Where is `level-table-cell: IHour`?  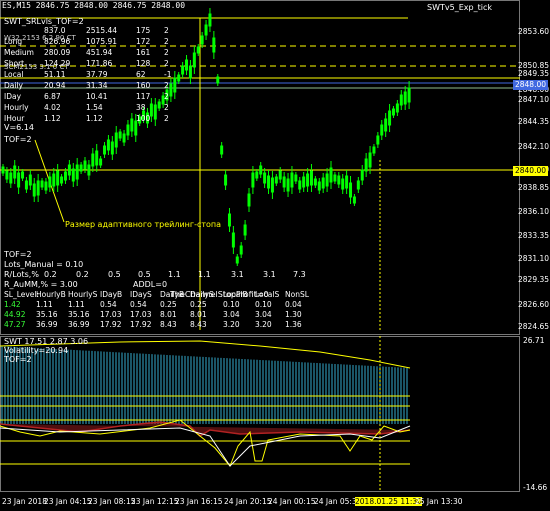
level-table-cell: IHour is located at coordinates (14, 118).